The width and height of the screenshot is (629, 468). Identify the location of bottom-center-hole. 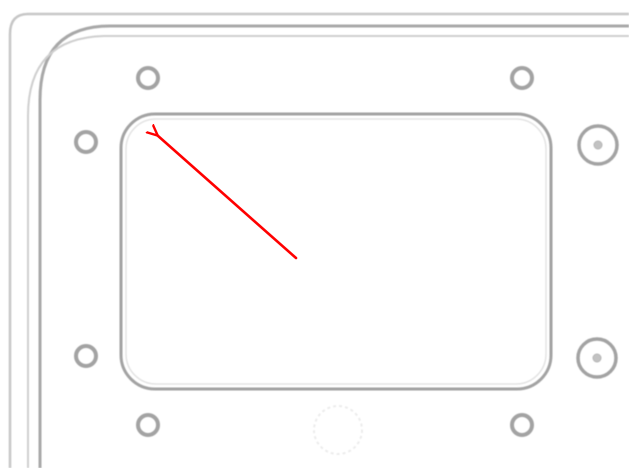
(338, 430).